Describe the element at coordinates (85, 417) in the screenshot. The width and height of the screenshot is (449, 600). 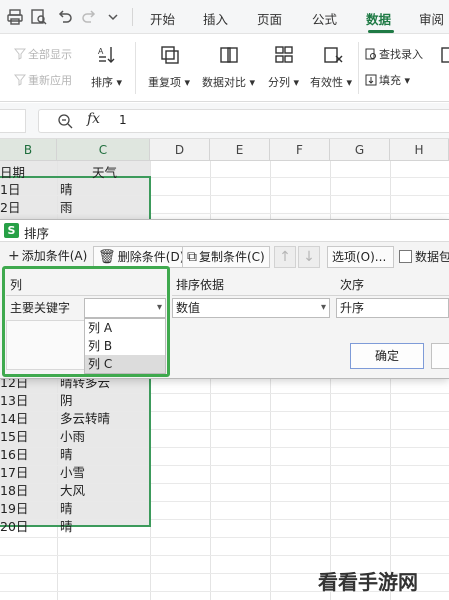
I see `cell-weather: 多云转晴` at that location.